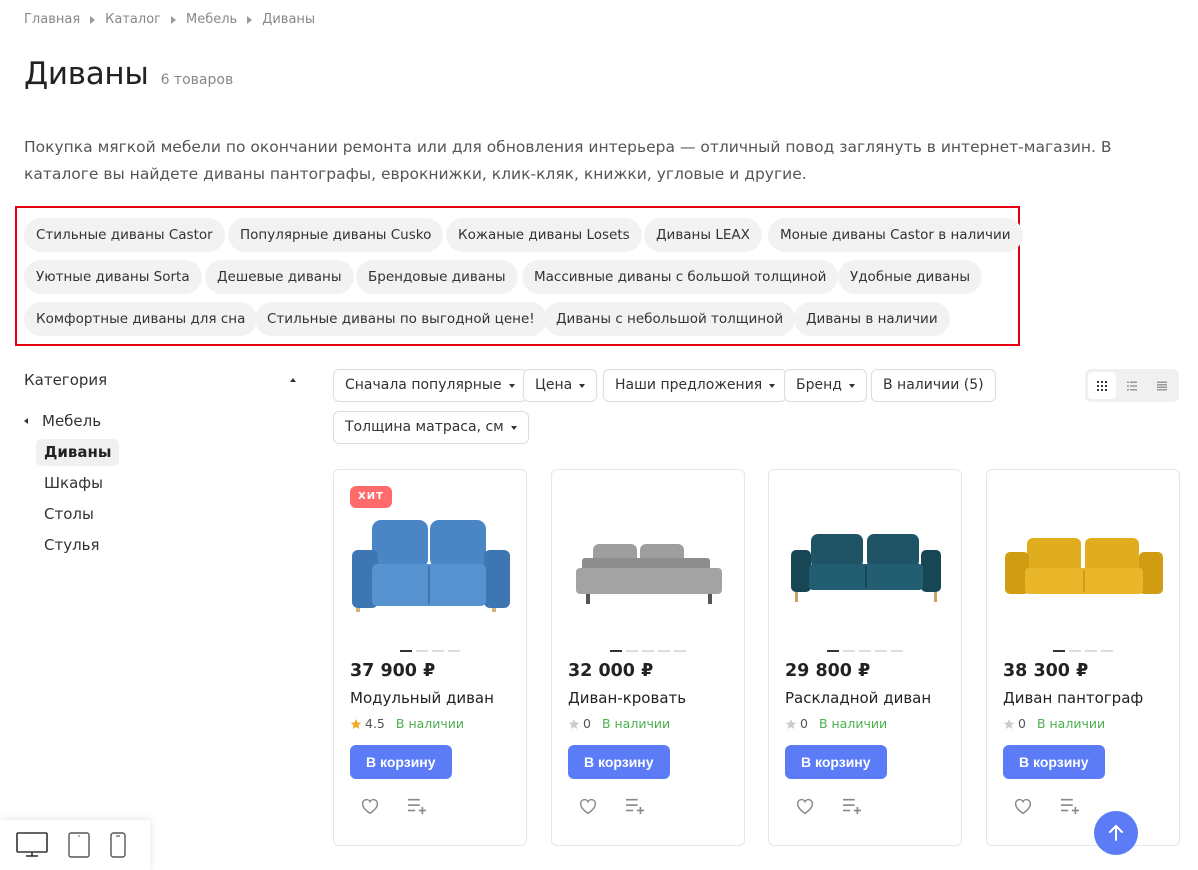 Image resolution: width=1198 pixels, height=870 pixels. What do you see at coordinates (1162, 385) in the screenshot?
I see `table-view-icon` at bounding box center [1162, 385].